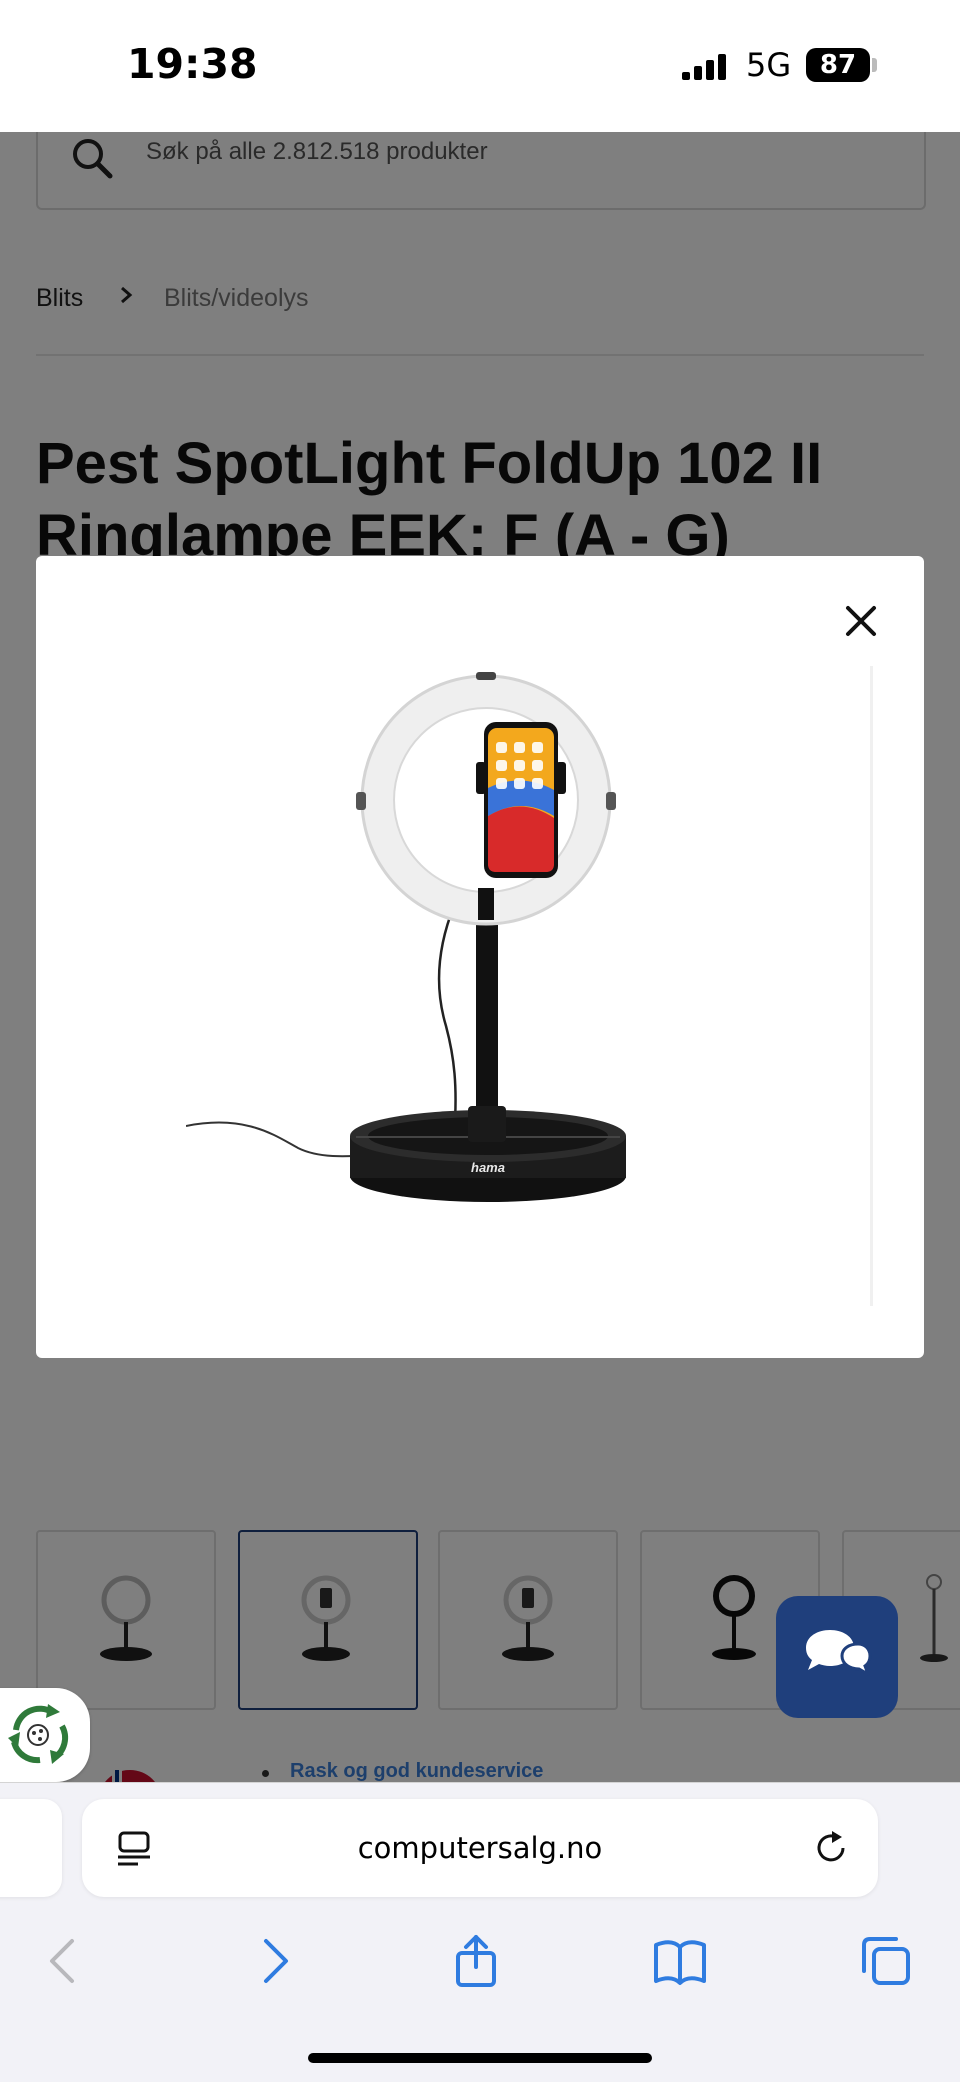 Image resolution: width=960 pixels, height=2082 pixels. I want to click on brand-logo: hama, so click(488, 1167).